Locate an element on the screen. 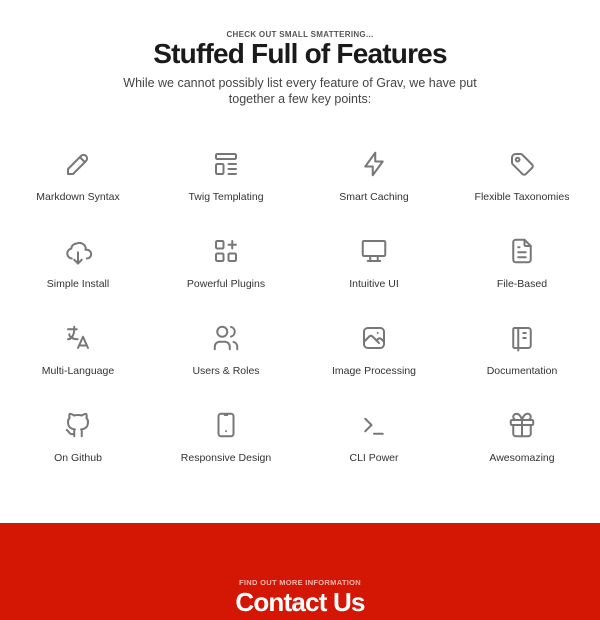  feature-item: On Github is located at coordinates (78, 452).